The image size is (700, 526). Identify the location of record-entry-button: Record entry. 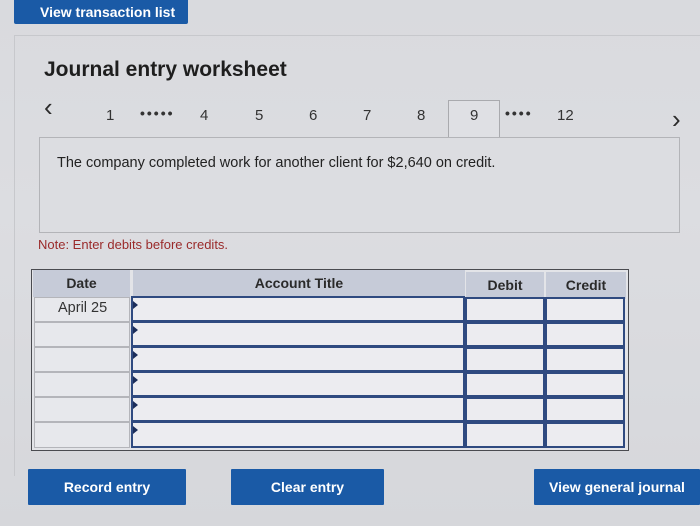
(107, 487).